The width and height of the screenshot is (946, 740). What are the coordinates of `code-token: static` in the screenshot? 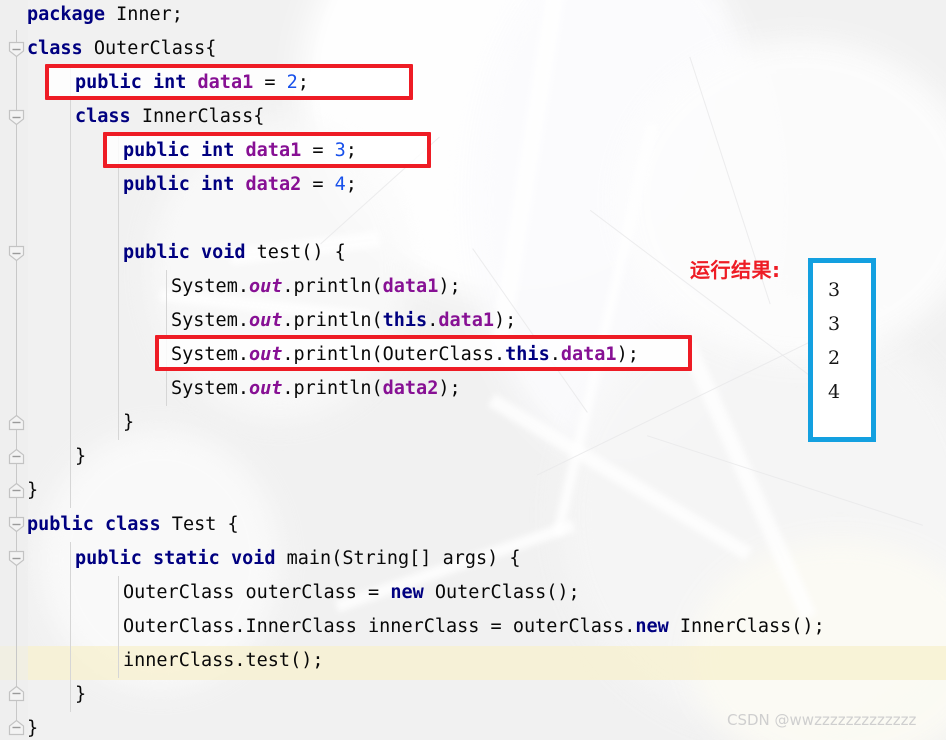 It's located at (186, 558).